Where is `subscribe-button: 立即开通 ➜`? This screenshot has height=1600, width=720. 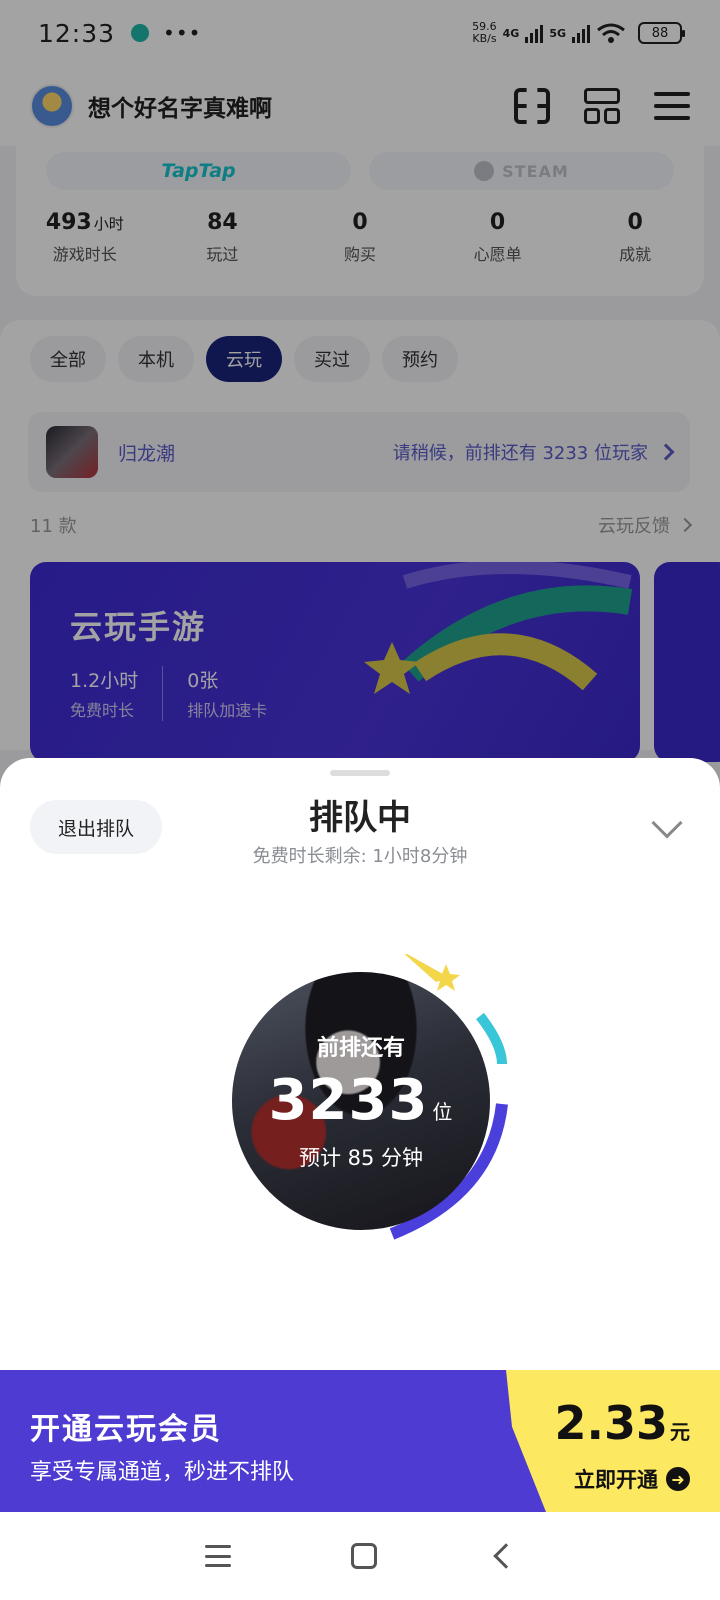 subscribe-button: 立即开通 ➜ is located at coordinates (632, 1479).